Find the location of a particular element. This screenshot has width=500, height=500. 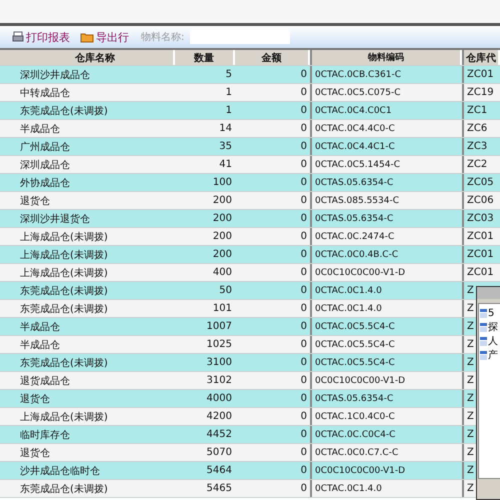

table-cell-text: 100 is located at coordinates (222, 183).